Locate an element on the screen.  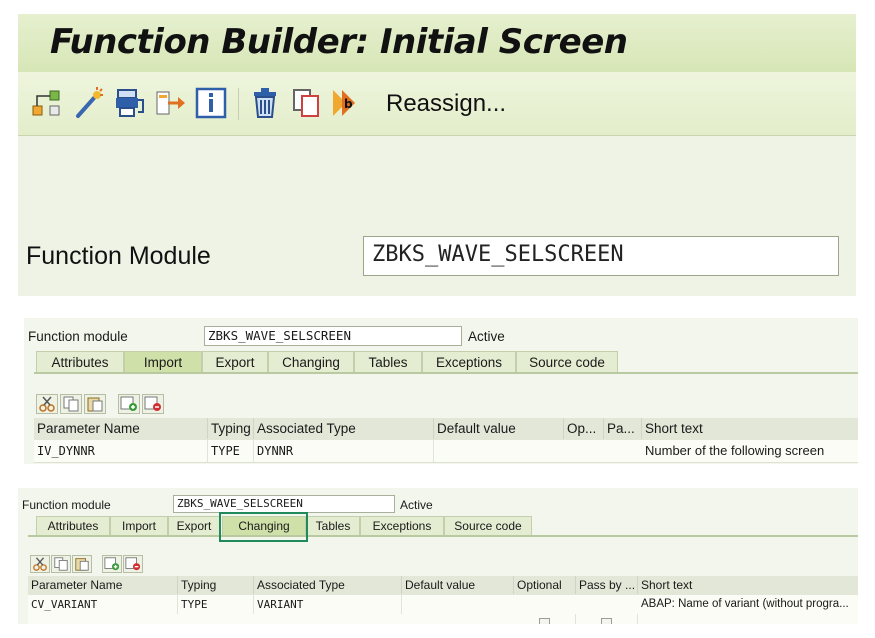
print-clamp-icon is located at coordinates (129, 103).